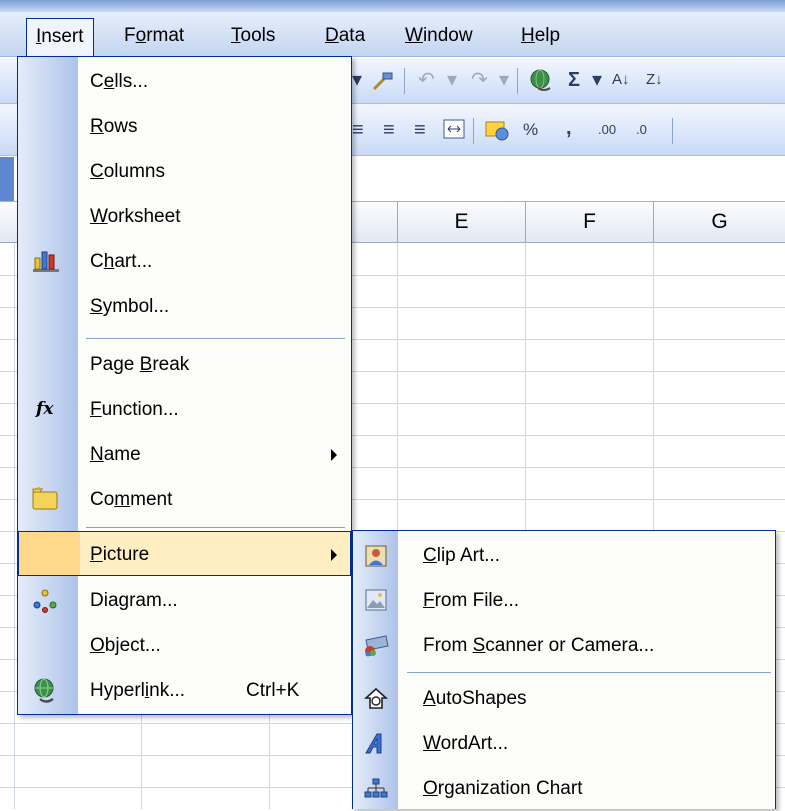  I want to click on currency-style-icon, so click(497, 130).